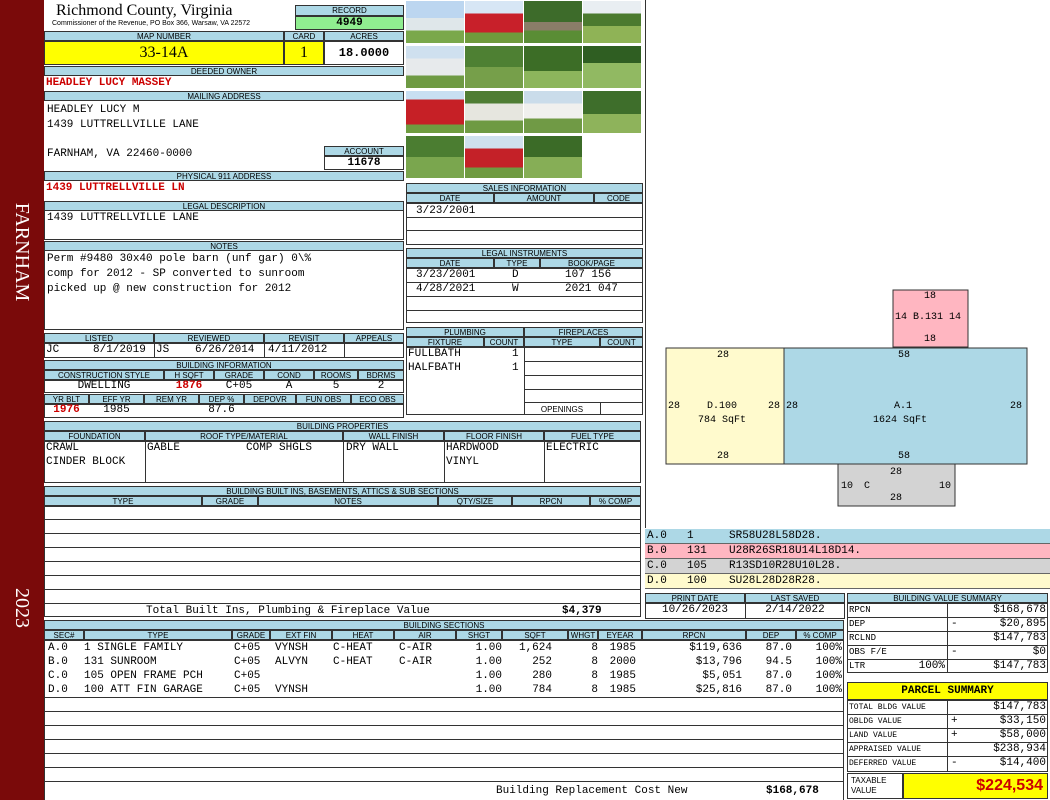 The image size is (1050, 800). What do you see at coordinates (588, 275) in the screenshot?
I see `instrument-book: 107 156` at bounding box center [588, 275].